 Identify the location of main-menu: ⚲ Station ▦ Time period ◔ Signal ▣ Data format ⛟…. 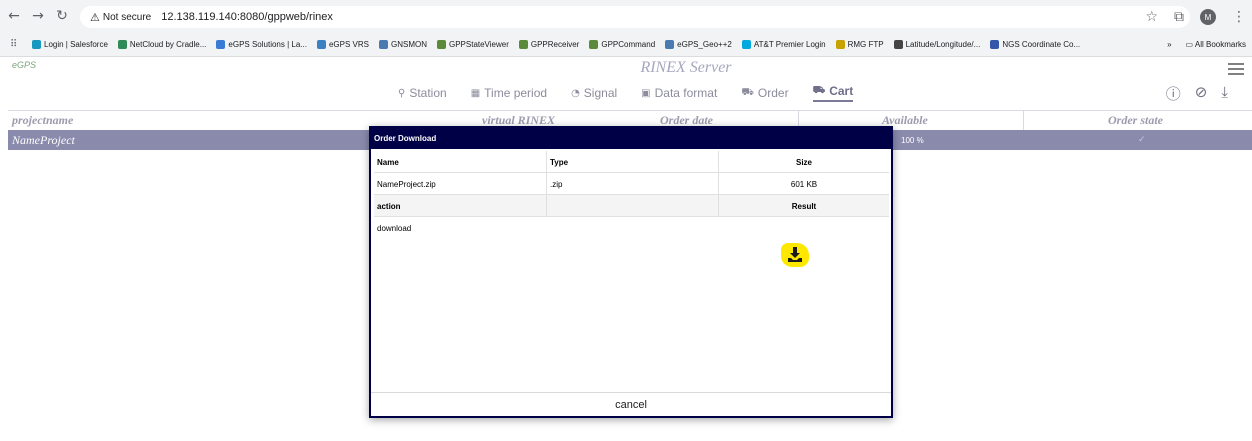
(626, 93).